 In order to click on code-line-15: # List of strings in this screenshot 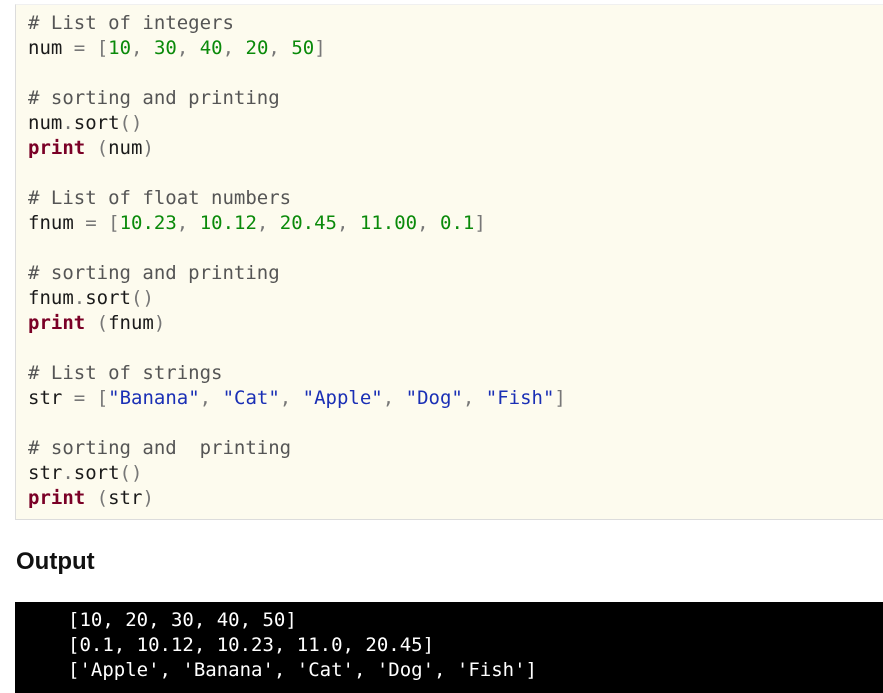, I will do `click(125, 373)`.